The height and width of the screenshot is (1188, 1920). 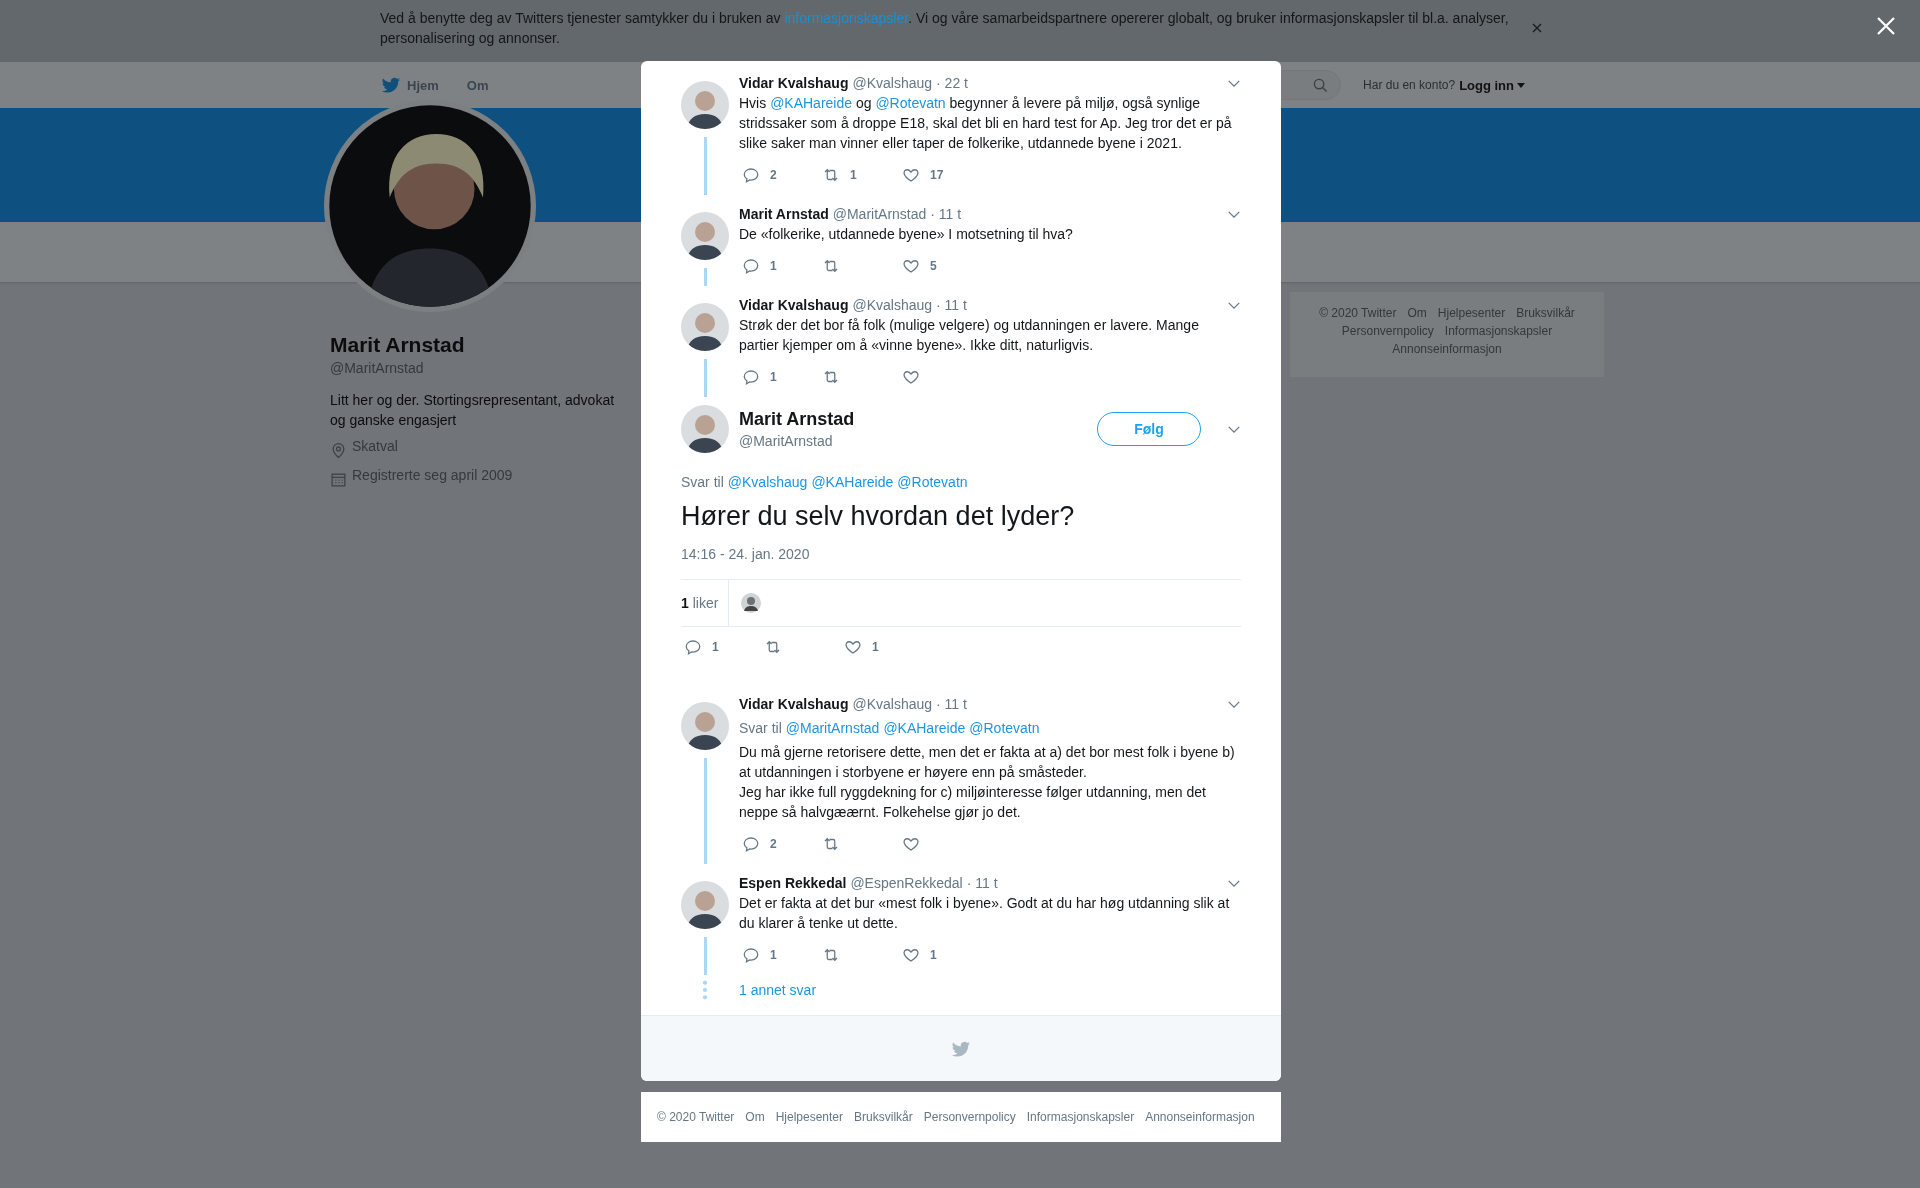 I want to click on profile-bio: Litt her og der. Stortingsrepresentant, advokat og ganske engasjert, so click(x=473, y=410).